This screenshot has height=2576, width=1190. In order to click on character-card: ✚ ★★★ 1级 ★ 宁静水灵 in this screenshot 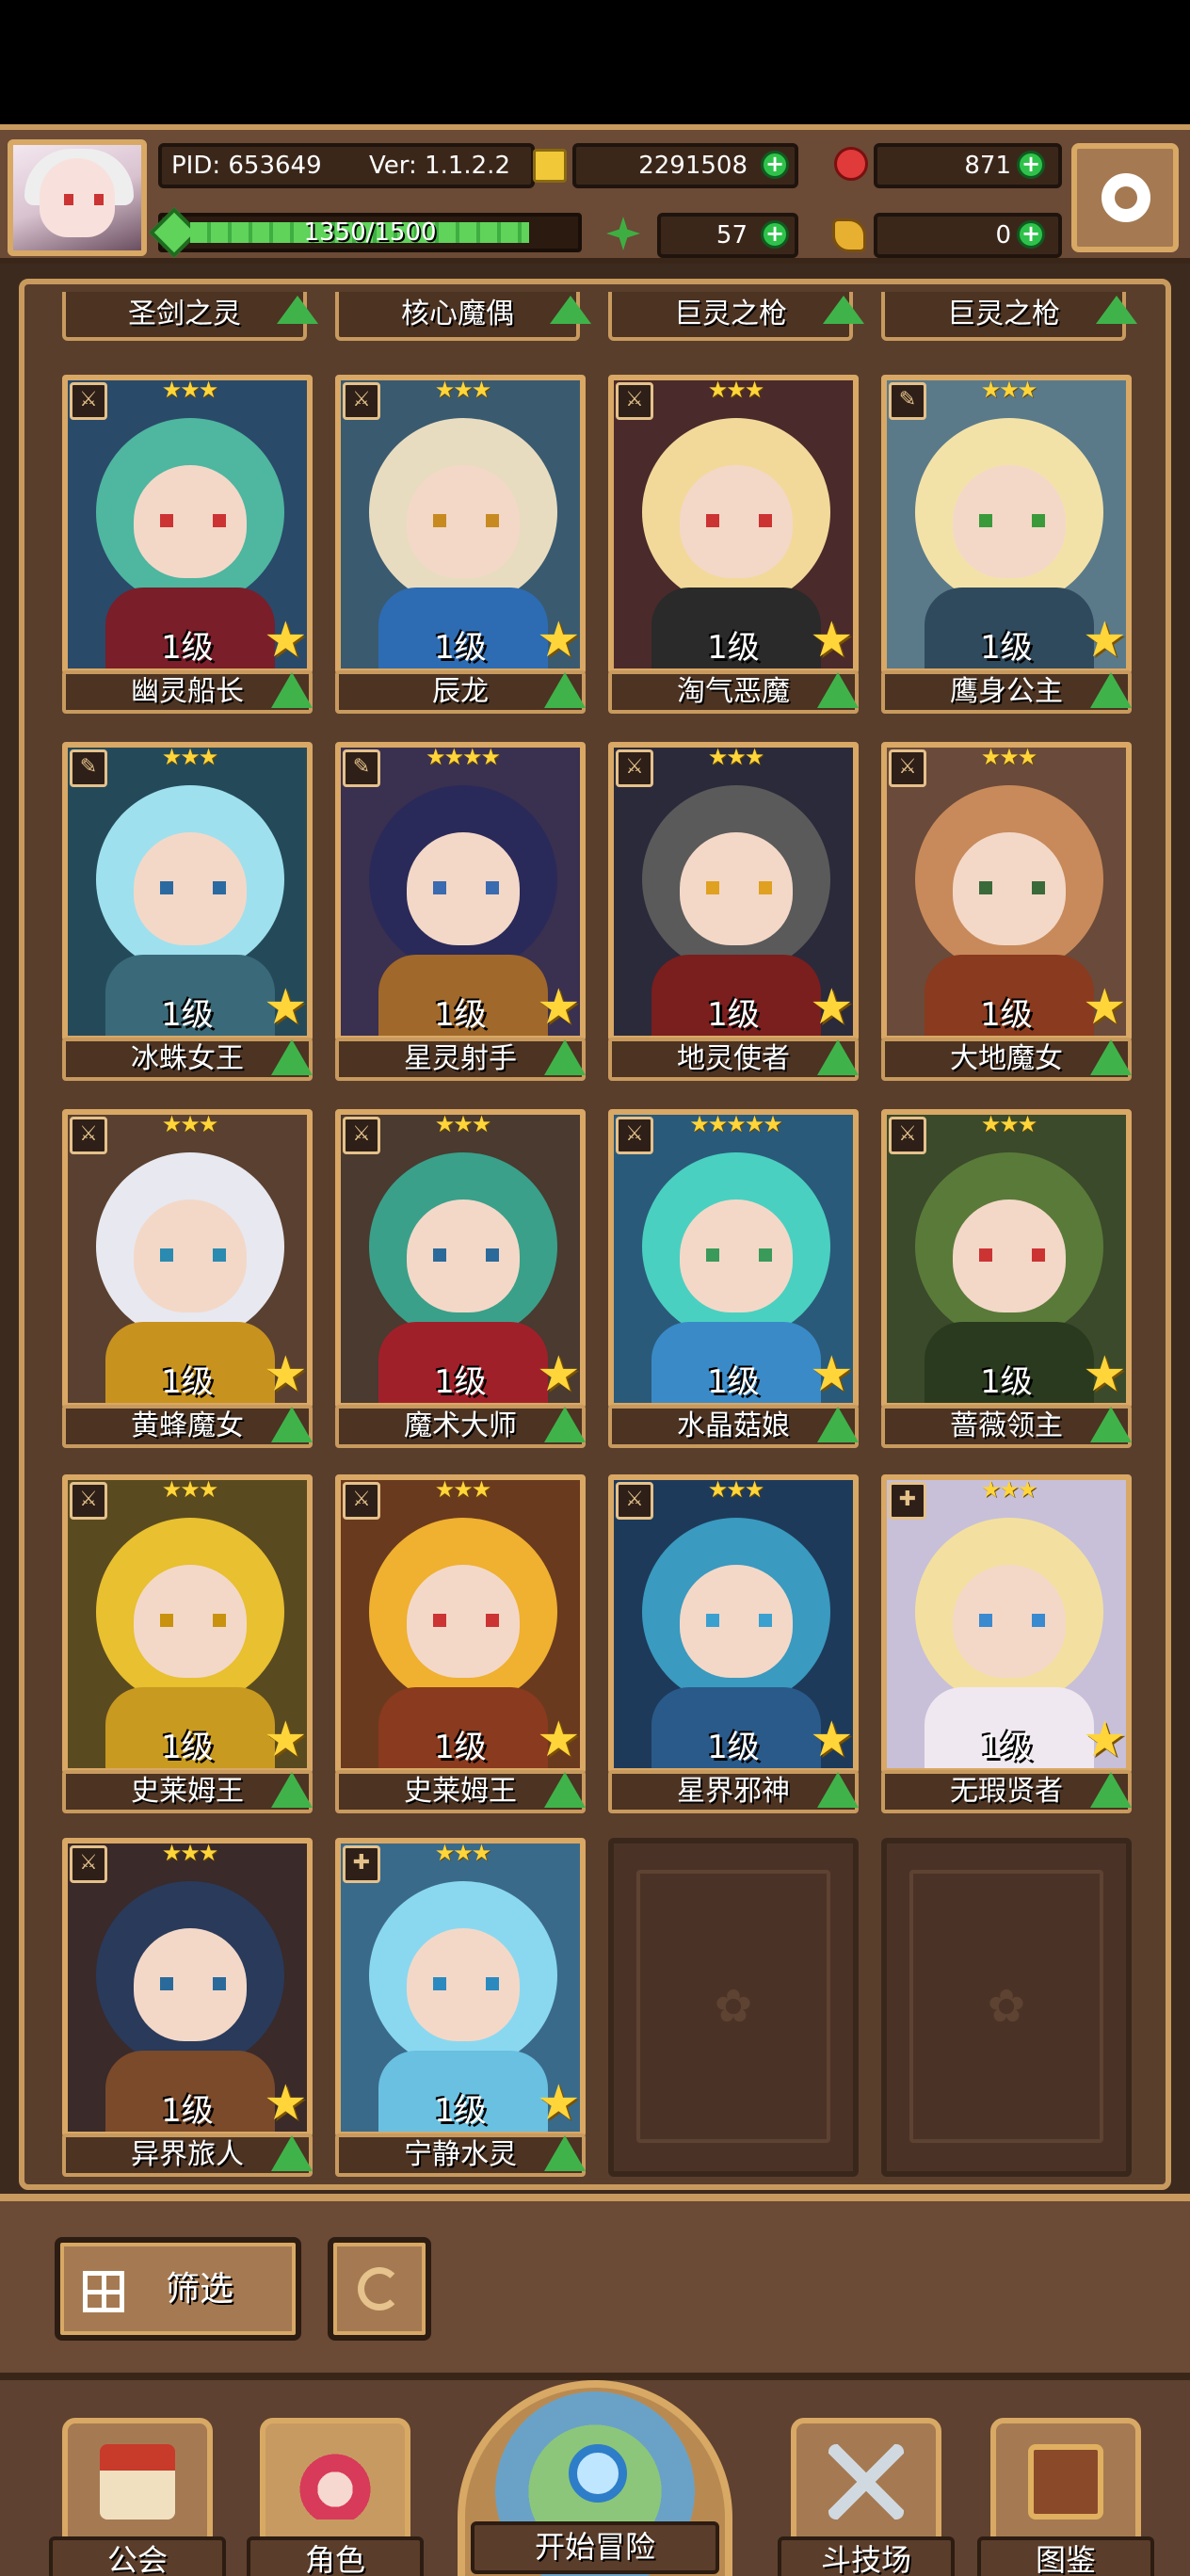, I will do `click(460, 2007)`.